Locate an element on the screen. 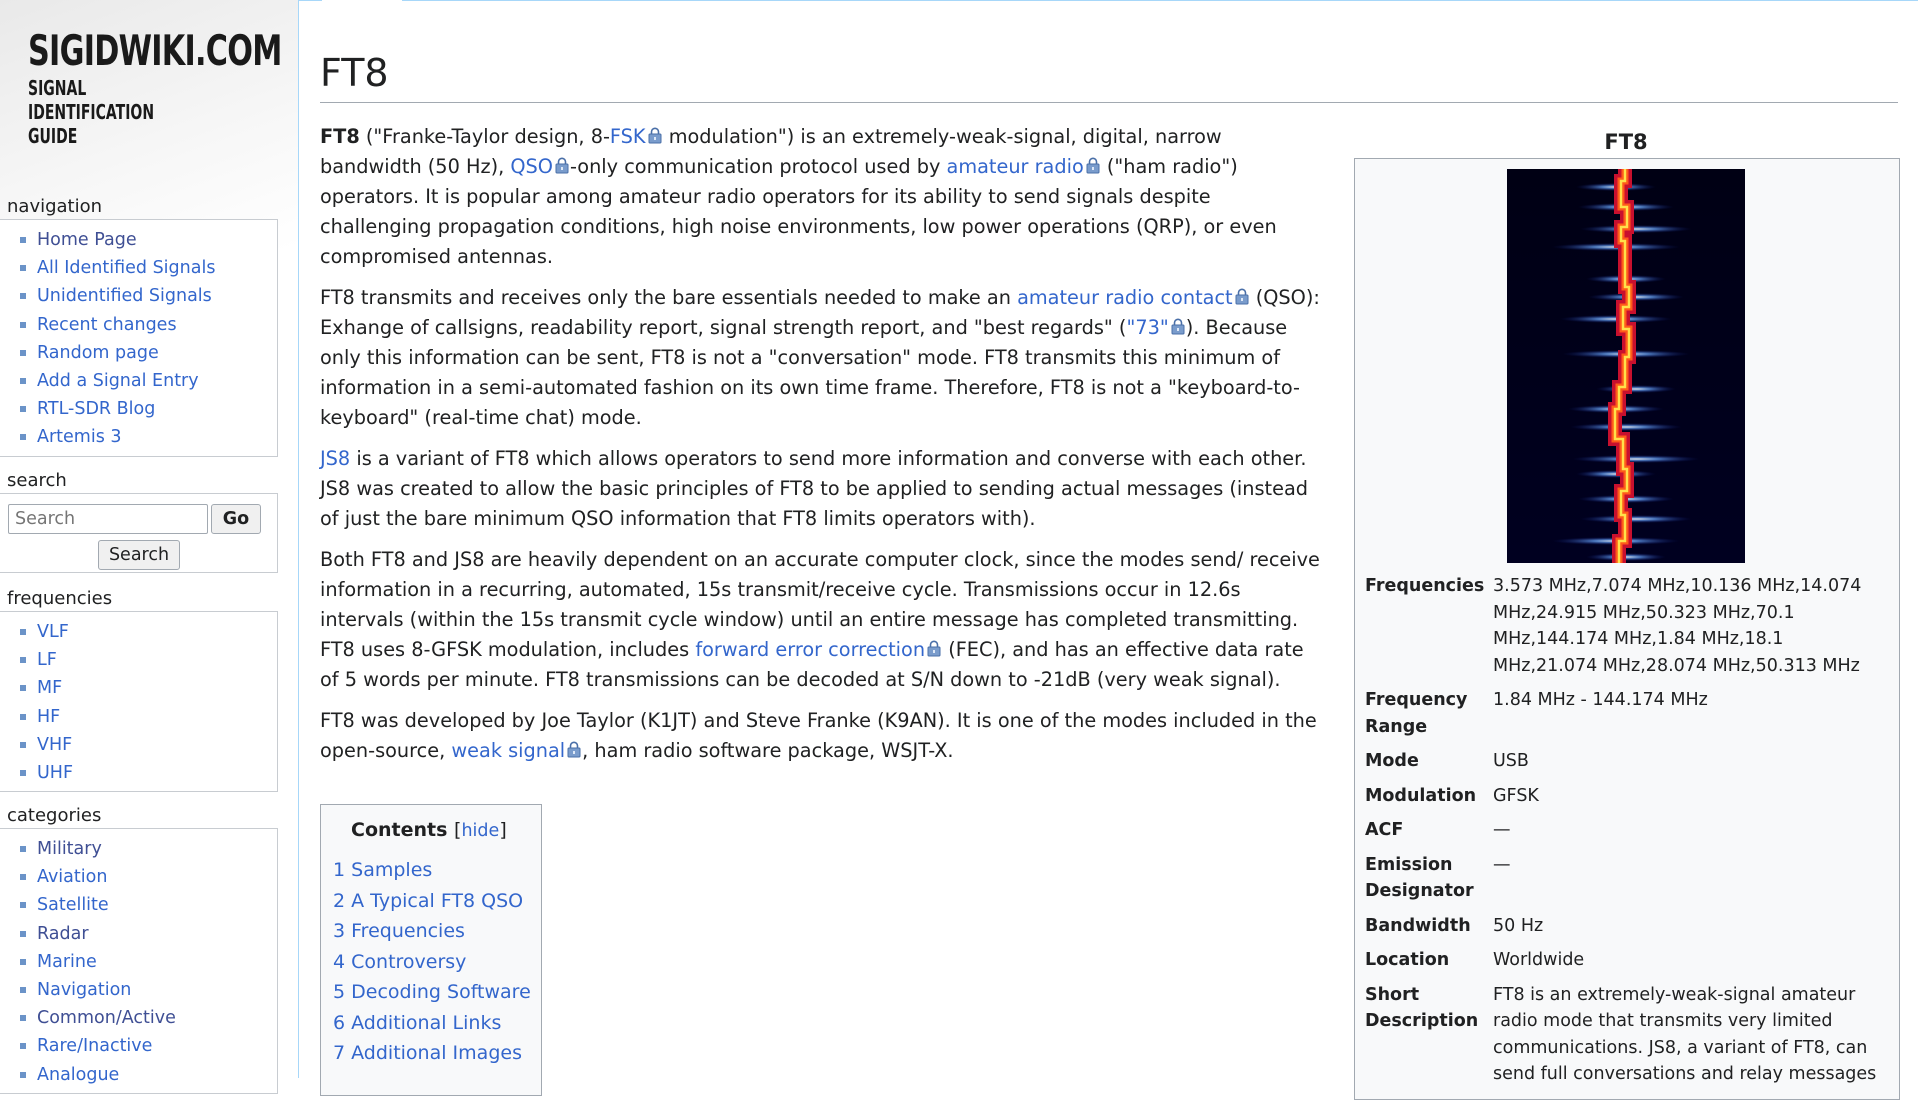 The height and width of the screenshot is (1100, 1918). categories-heading: categories is located at coordinates (54, 815).